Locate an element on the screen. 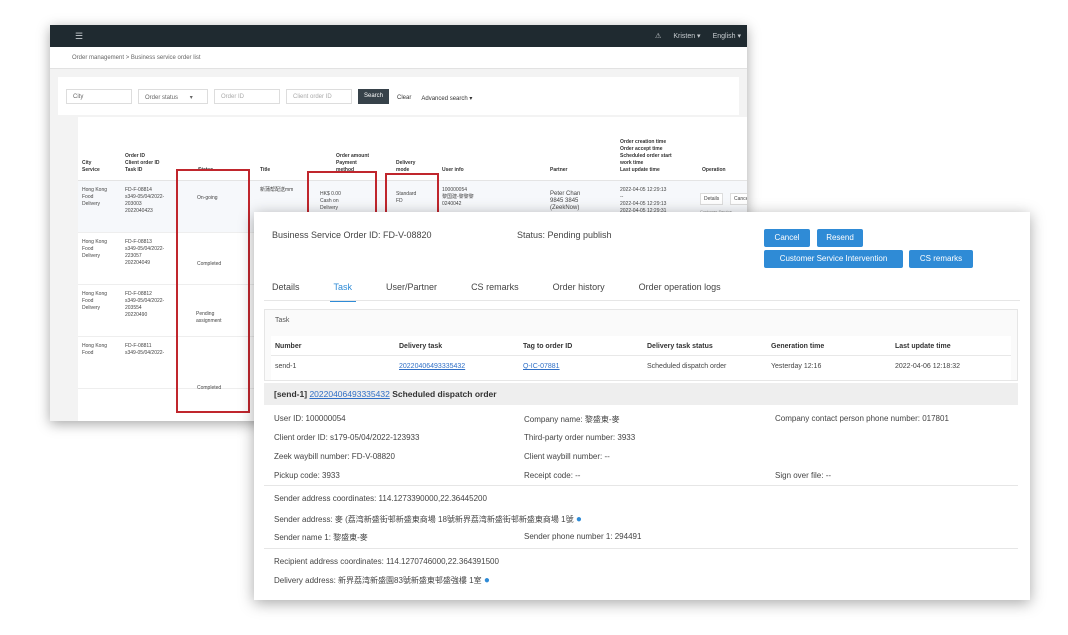 This screenshot has height=635, width=1068. task-prefix: [send-1] is located at coordinates (291, 394).